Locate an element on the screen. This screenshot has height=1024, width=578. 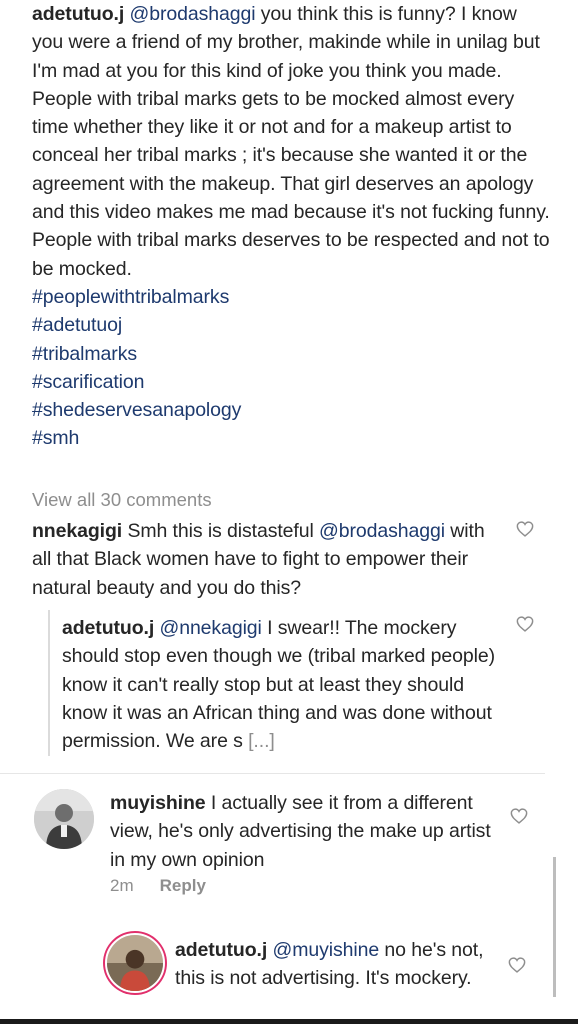
more-link: [...] is located at coordinates (259, 741).